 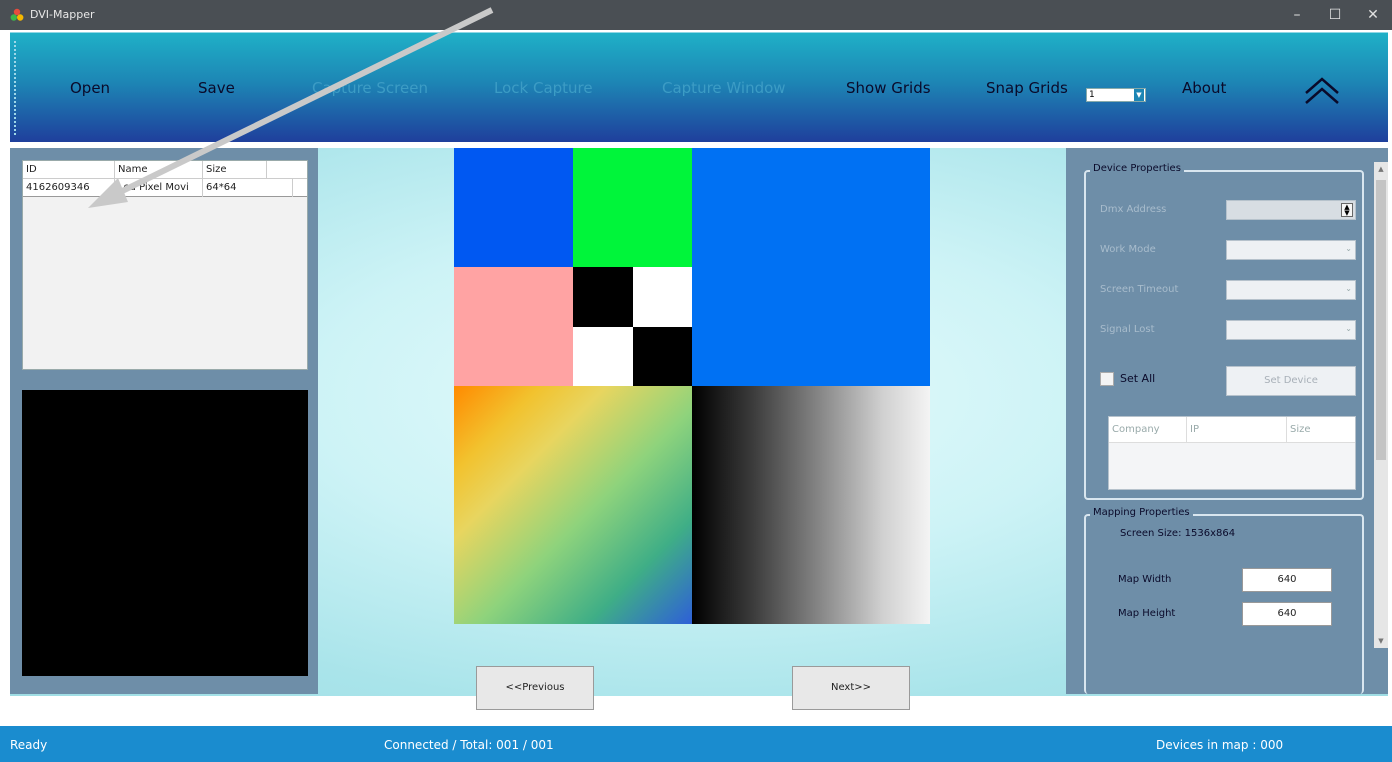 I want to click on device-preview, so click(x=165, y=533).